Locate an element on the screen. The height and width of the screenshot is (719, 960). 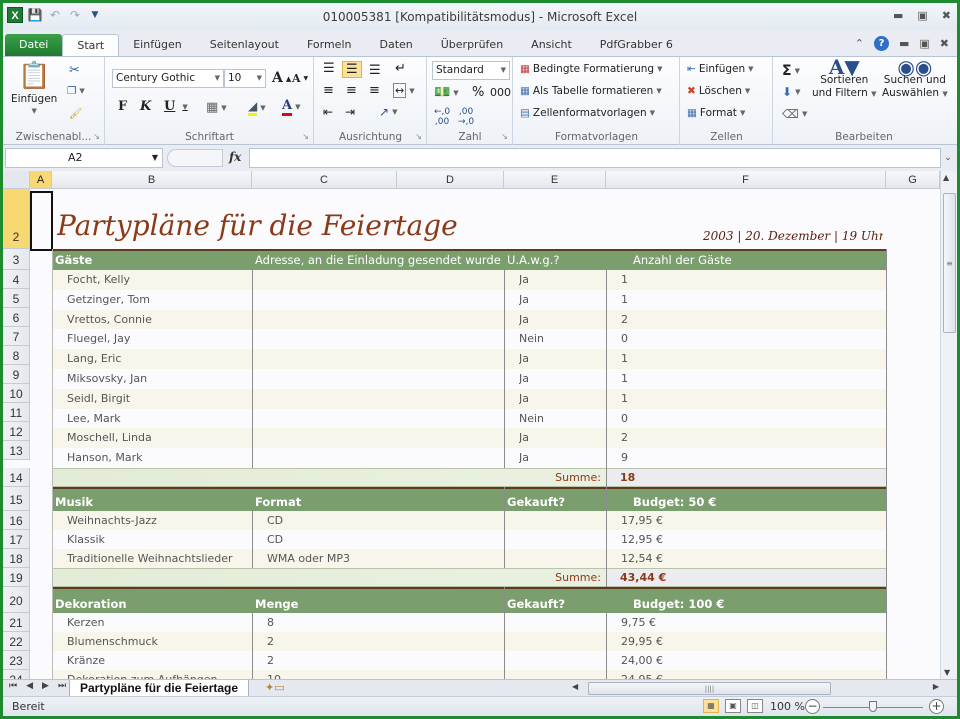
row-header: 4 is located at coordinates (16, 279).